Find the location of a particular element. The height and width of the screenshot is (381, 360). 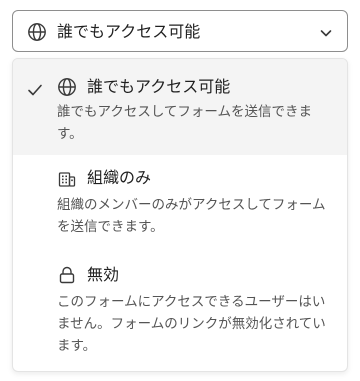

option-description: 誰でもアクセスしてフォームを送信できます。 is located at coordinates (185, 123).